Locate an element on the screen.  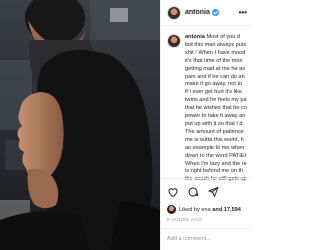
caption-line: put up with it so that I d is located at coordinates (214, 123).